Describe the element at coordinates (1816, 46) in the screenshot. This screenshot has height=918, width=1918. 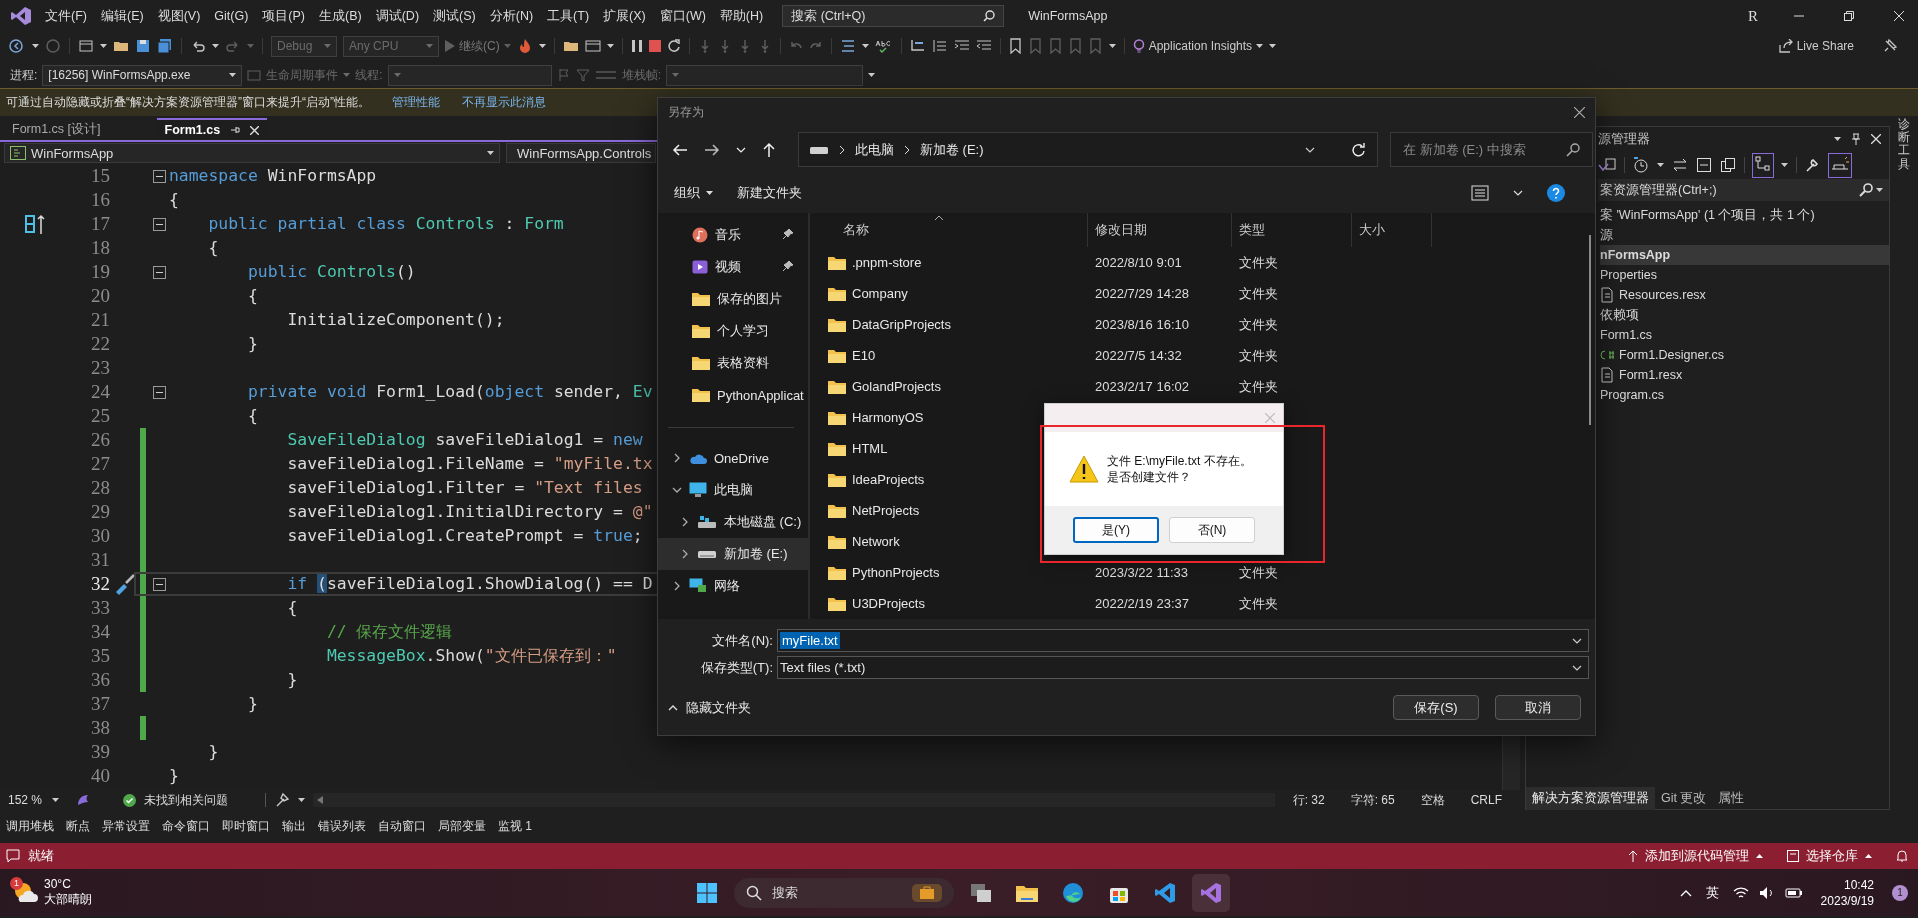
I see `live-share-button: Live Share` at that location.